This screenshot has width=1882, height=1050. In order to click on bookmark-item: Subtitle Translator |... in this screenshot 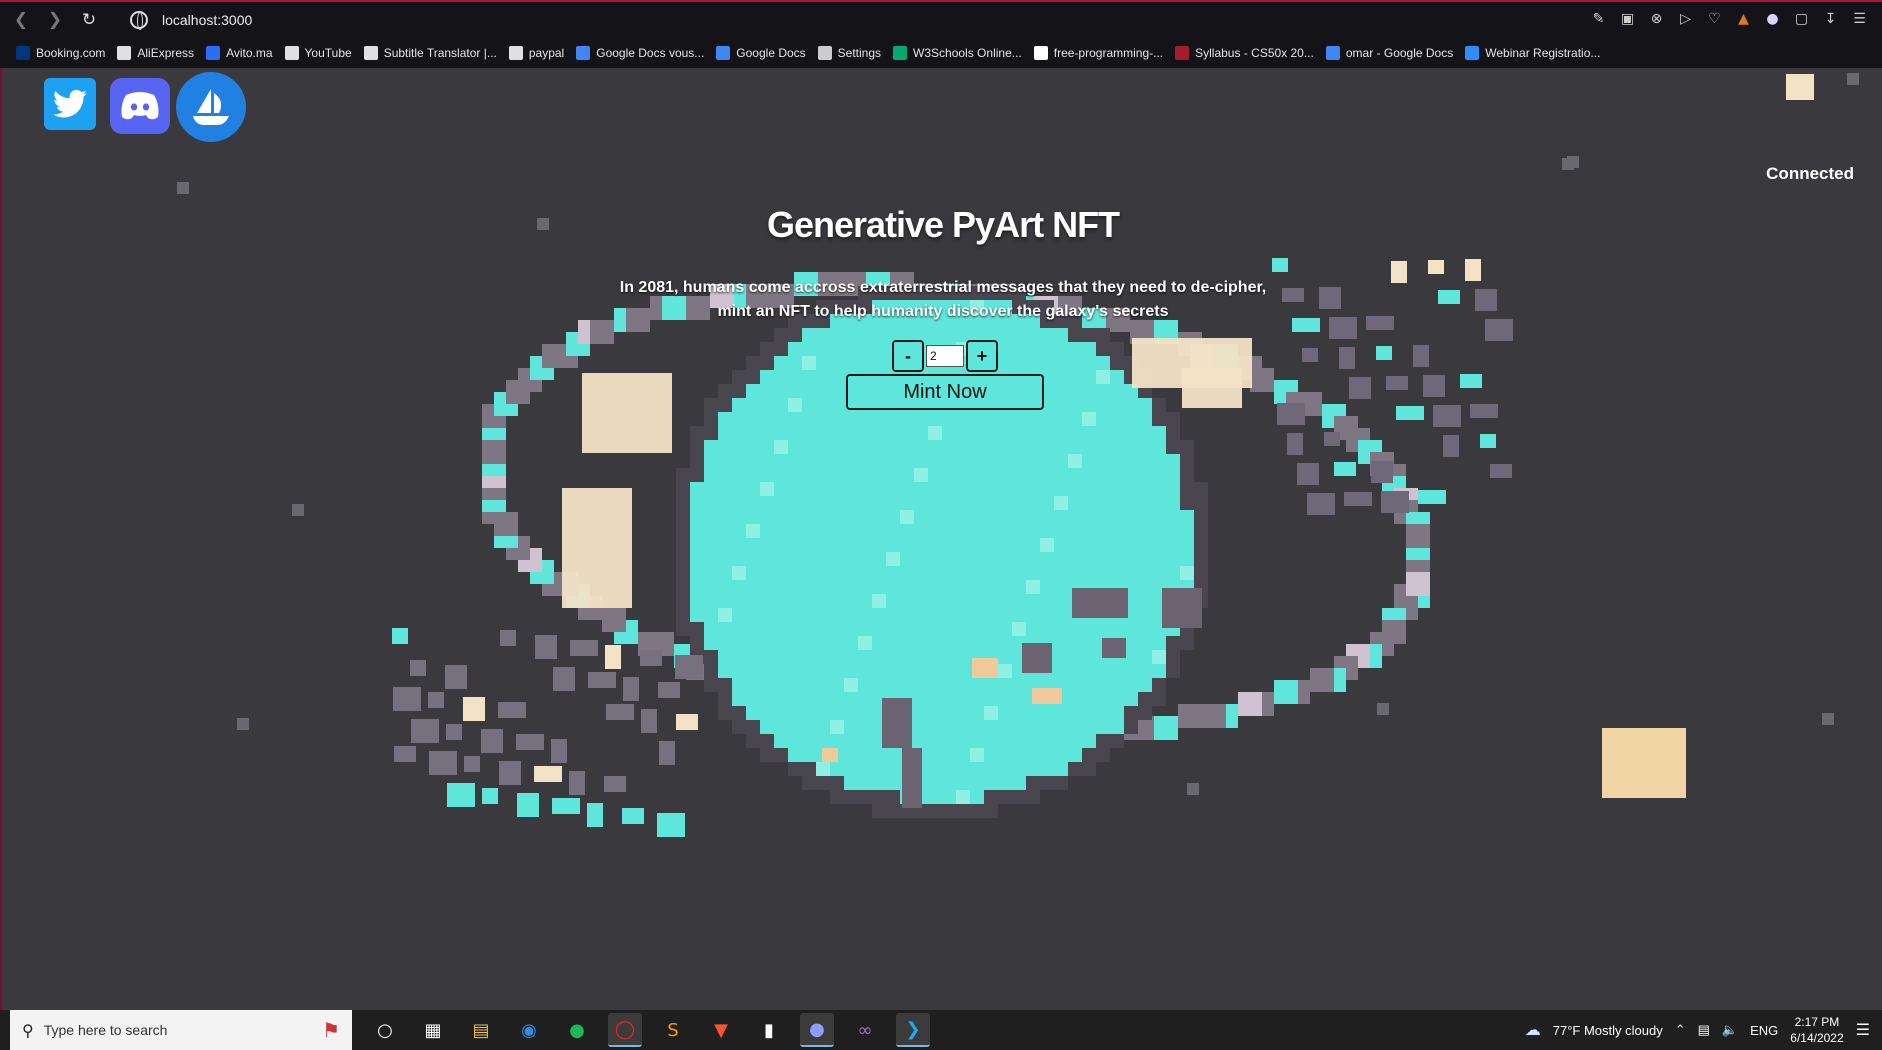, I will do `click(430, 53)`.